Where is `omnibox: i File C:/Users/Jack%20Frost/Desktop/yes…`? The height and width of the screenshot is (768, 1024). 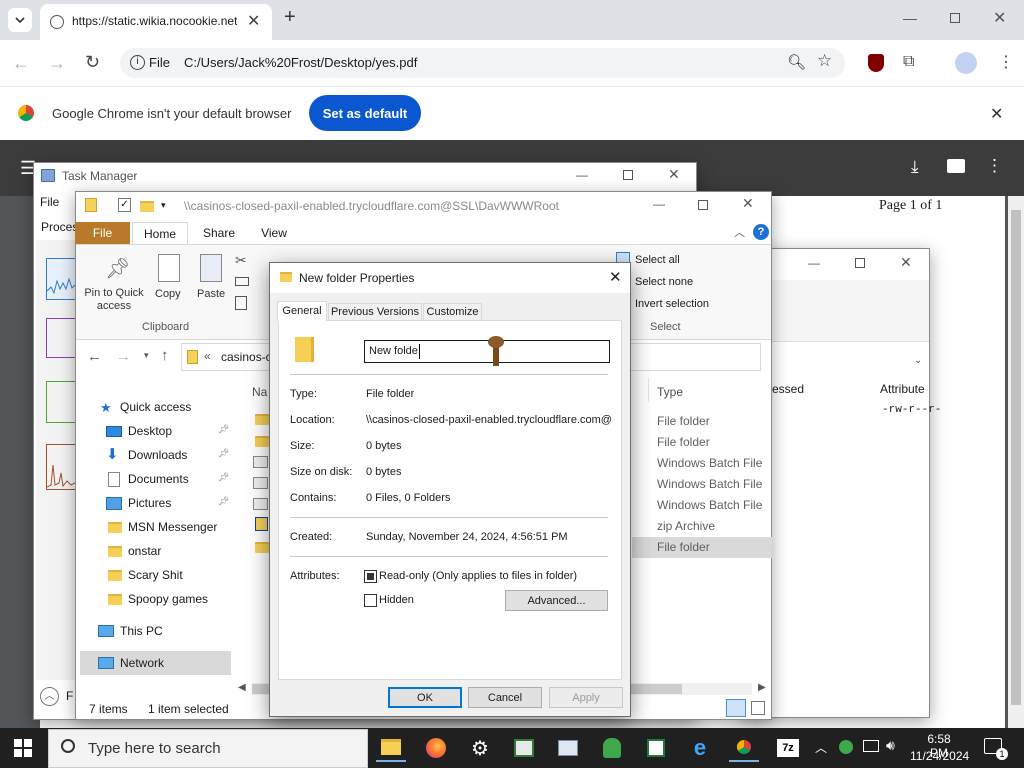
omnibox: i File C:/Users/Jack%20Frost/Desktop/yes… is located at coordinates (482, 63).